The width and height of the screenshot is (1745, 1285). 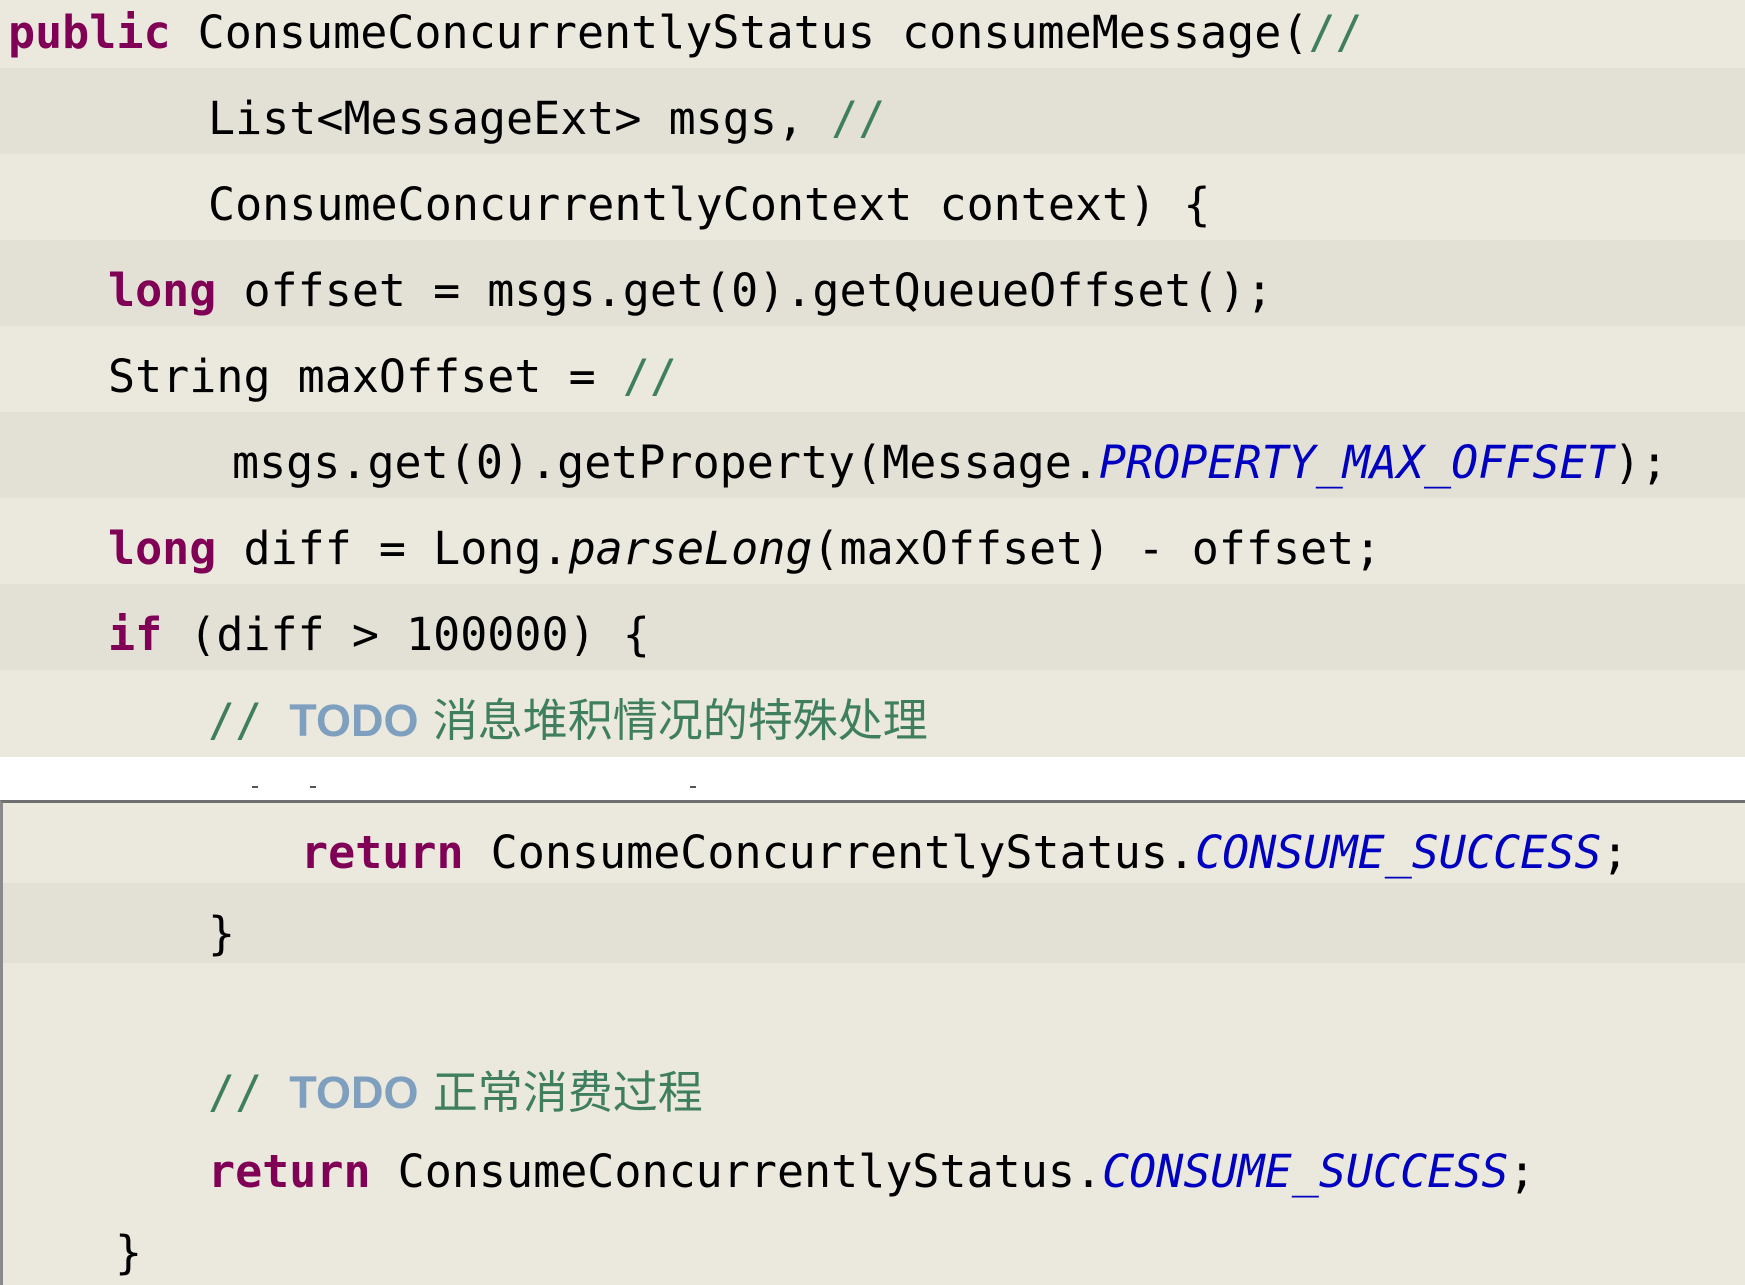 I want to click on code-line-todo-backlog: // TODO 消息堆积情况的特殊处理, so click(x=568, y=720).